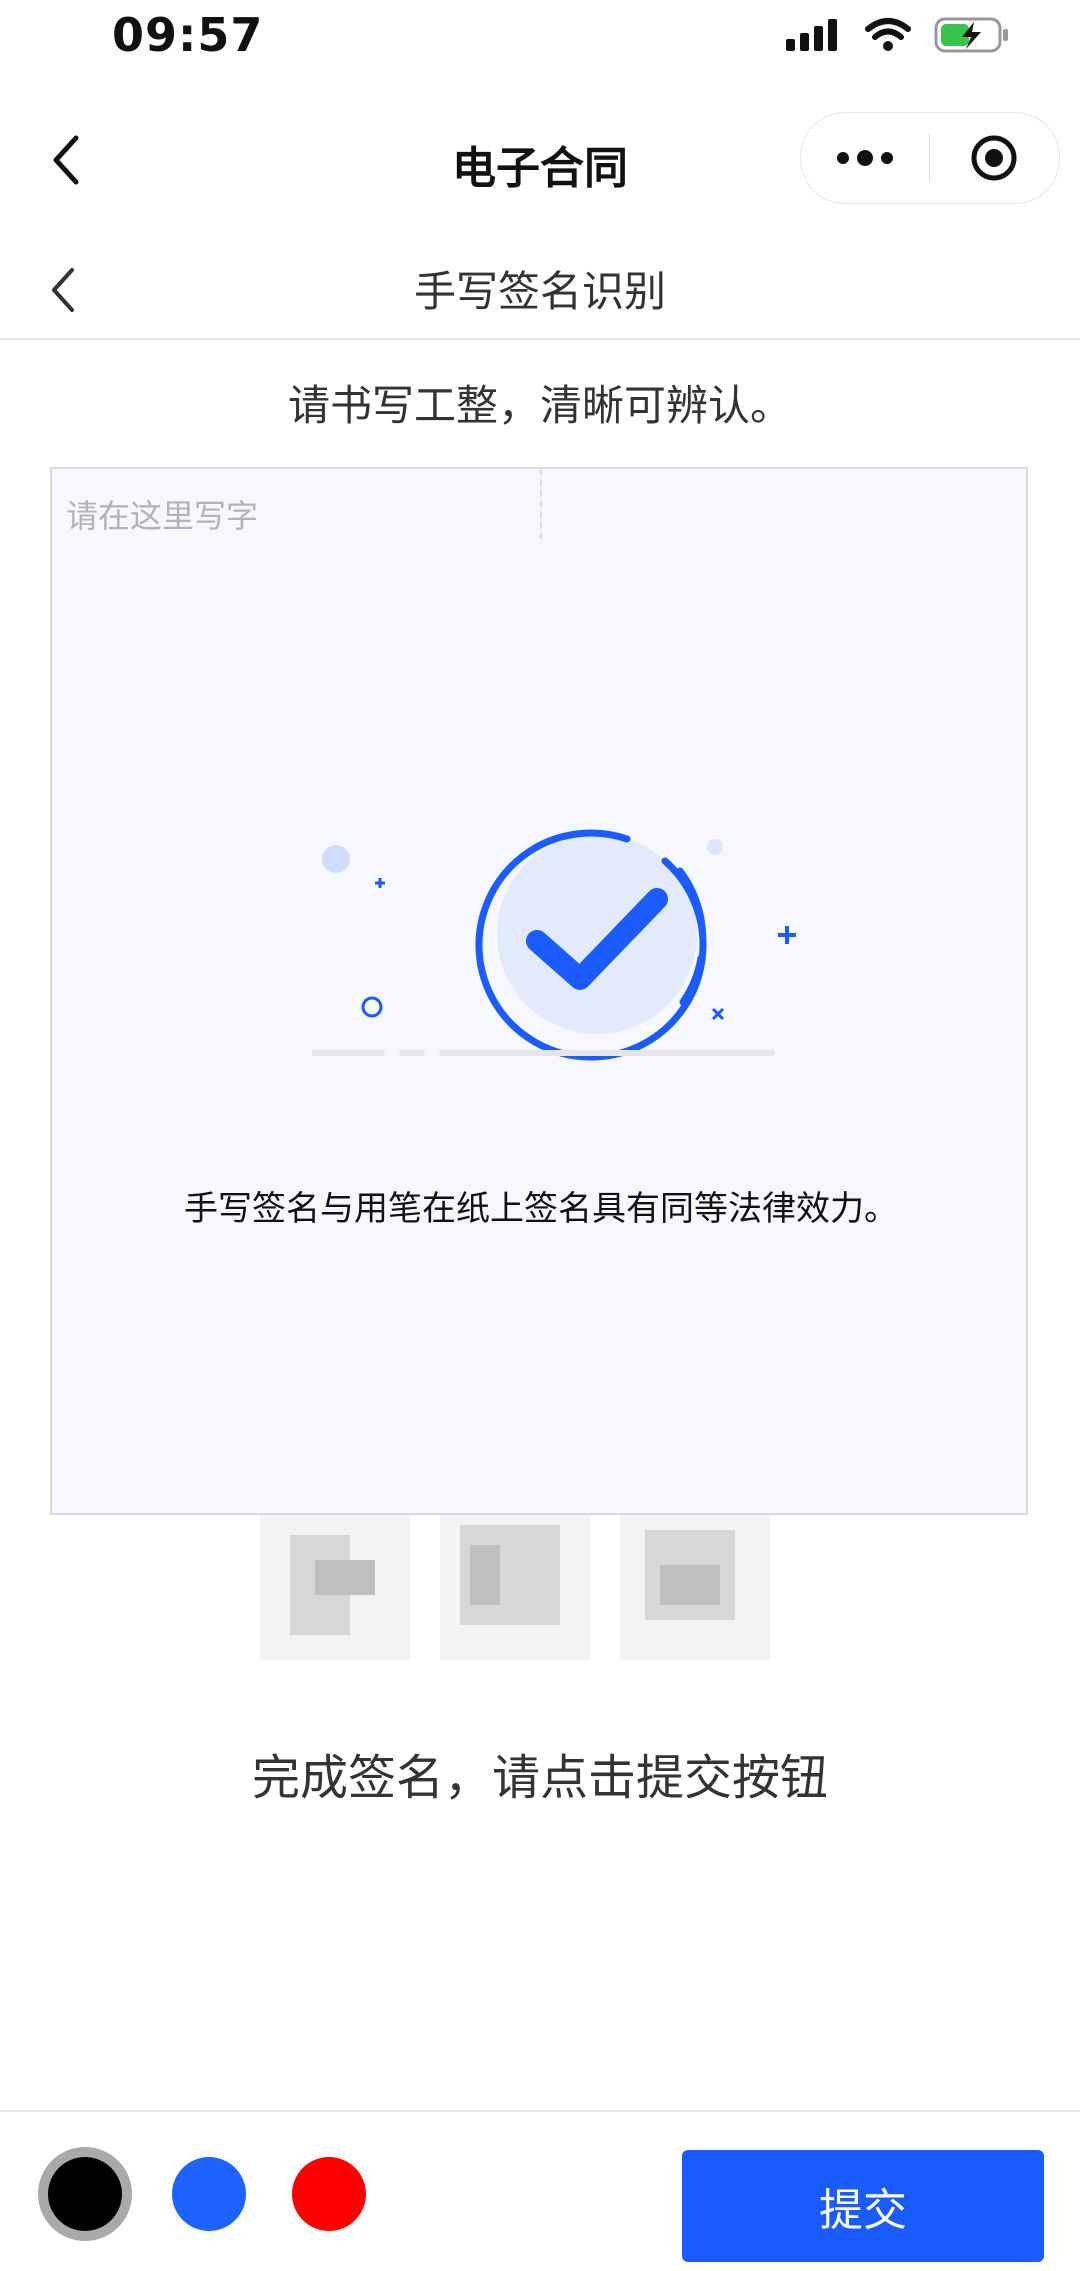  I want to click on more-button, so click(865, 158).